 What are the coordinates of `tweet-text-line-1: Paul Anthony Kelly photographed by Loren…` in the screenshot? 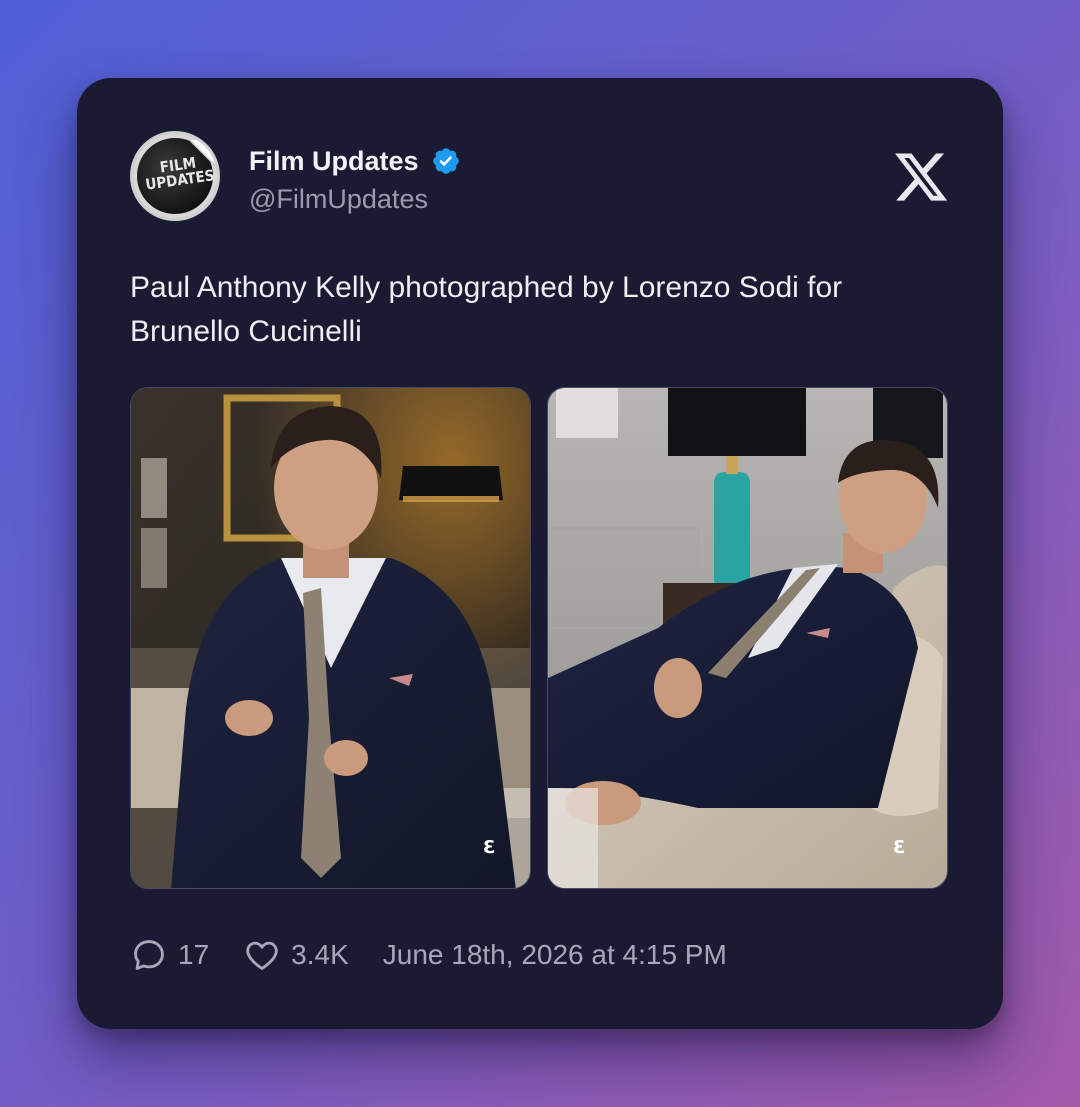 It's located at (486, 287).